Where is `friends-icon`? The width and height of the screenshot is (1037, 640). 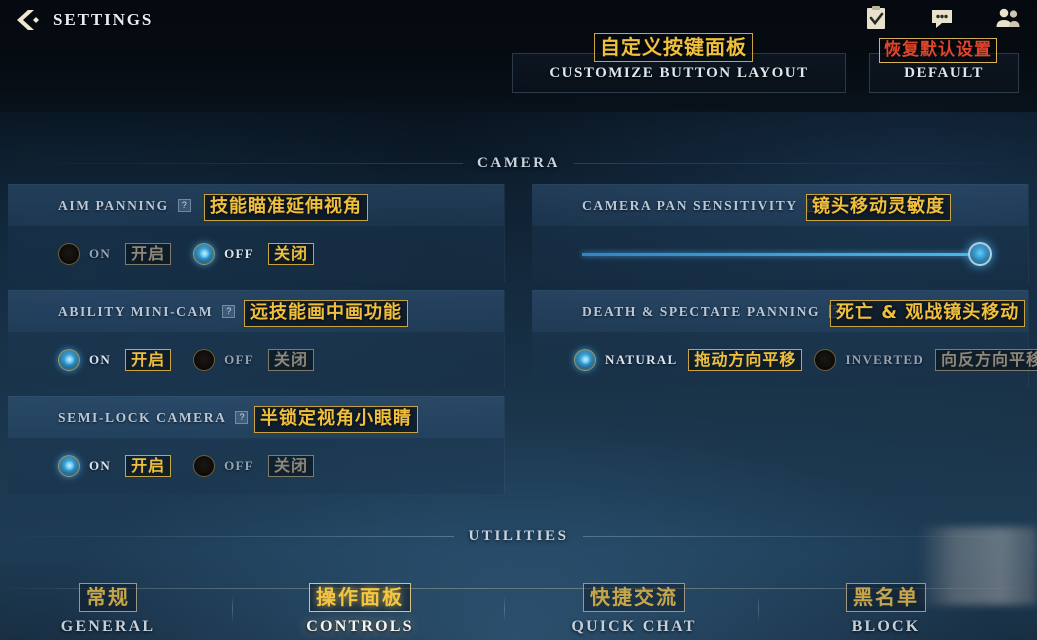 friends-icon is located at coordinates (1008, 18).